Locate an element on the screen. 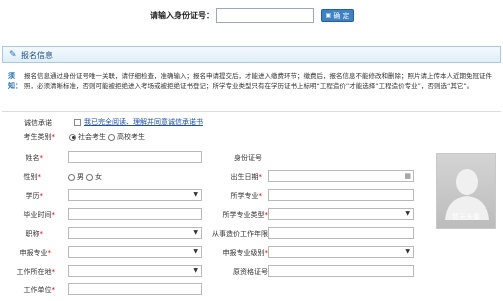 Image resolution: width=503 pixels, height=301 pixels. calendar-icon: ▦ is located at coordinates (407, 176).